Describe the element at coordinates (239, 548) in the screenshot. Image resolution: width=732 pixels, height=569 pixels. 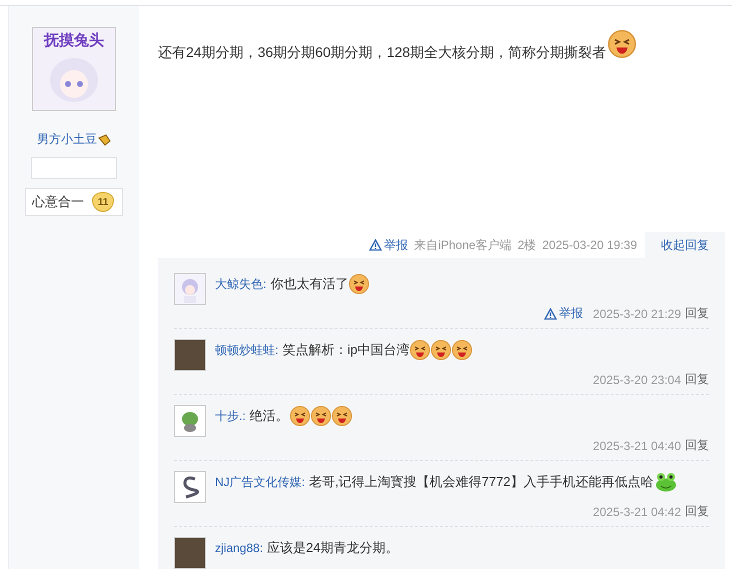
I see `username-link: zjiang88:` at that location.